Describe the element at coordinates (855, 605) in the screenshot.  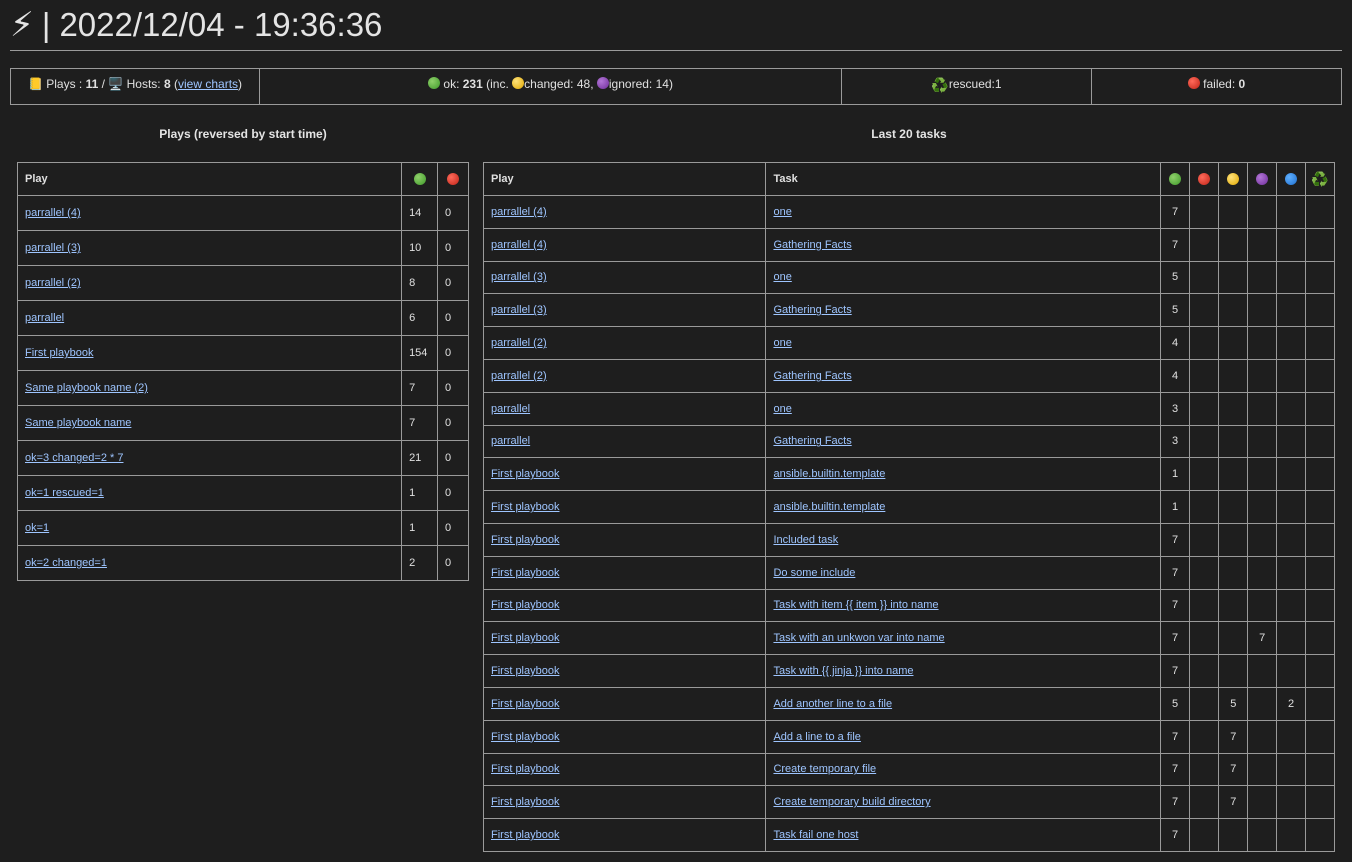
I see `task-link: Task with item {{ item }} into name` at that location.